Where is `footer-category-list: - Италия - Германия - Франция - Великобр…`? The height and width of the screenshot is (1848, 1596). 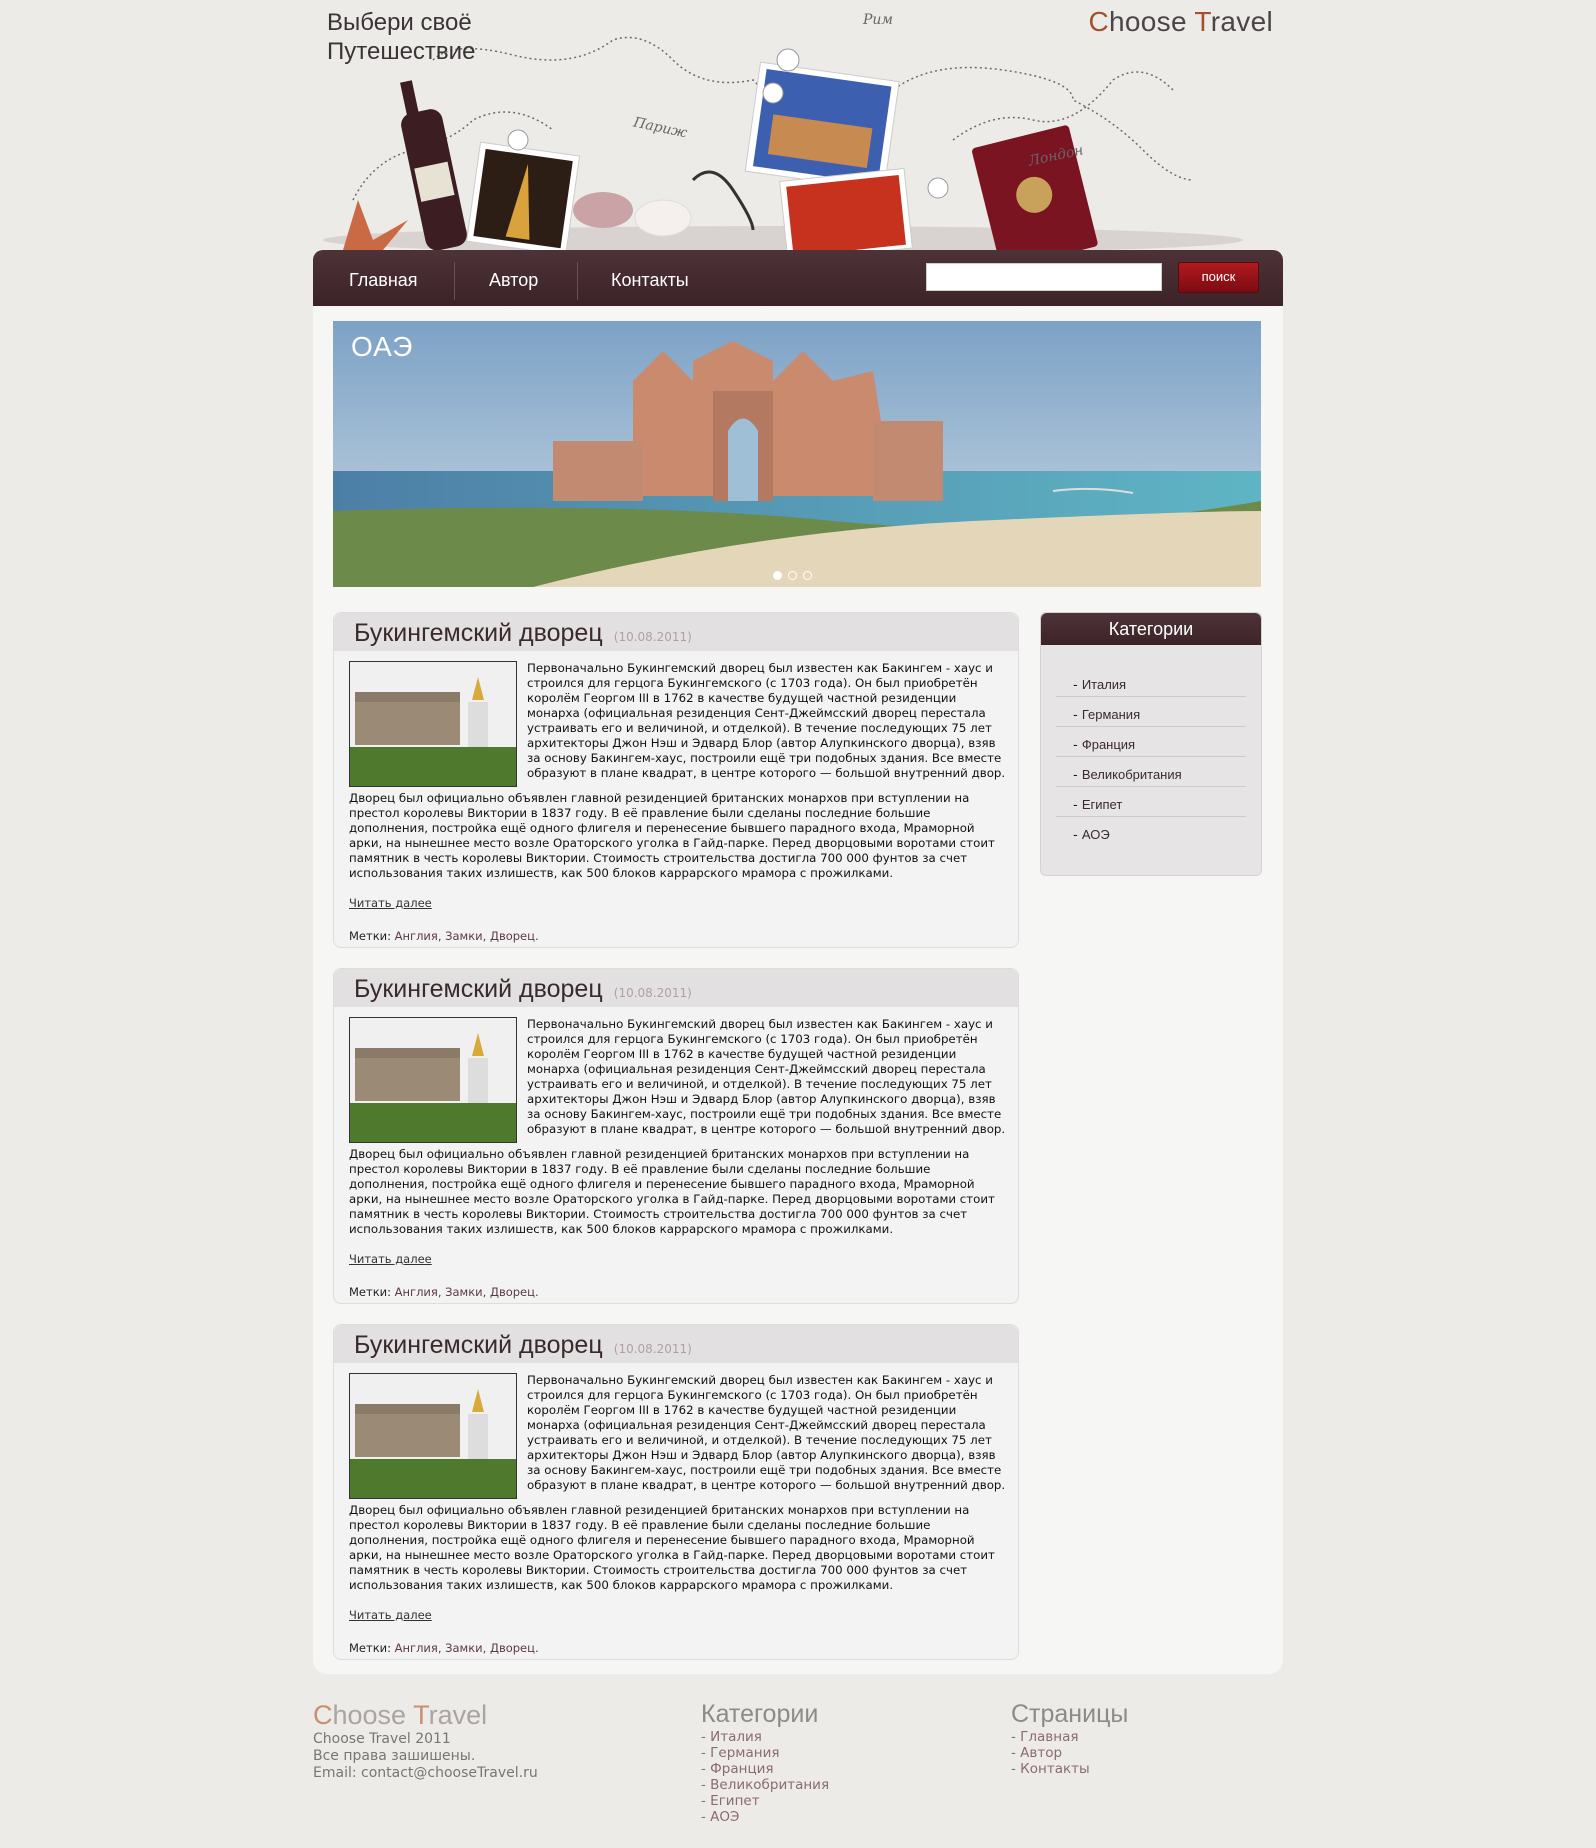 footer-category-list: - Италия - Германия - Франция - Великобр… is located at coordinates (765, 1777).